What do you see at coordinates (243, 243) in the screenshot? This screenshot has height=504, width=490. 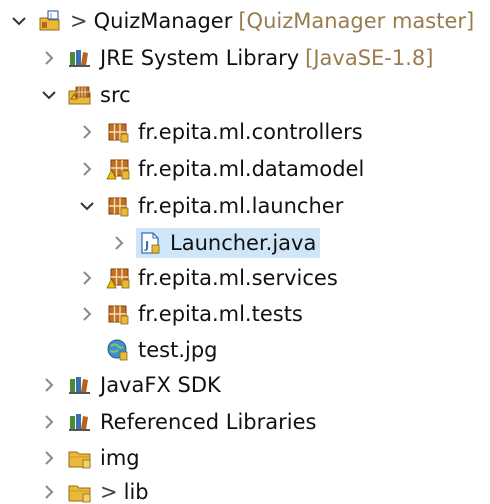 I see `file-label: Launcher.java` at bounding box center [243, 243].